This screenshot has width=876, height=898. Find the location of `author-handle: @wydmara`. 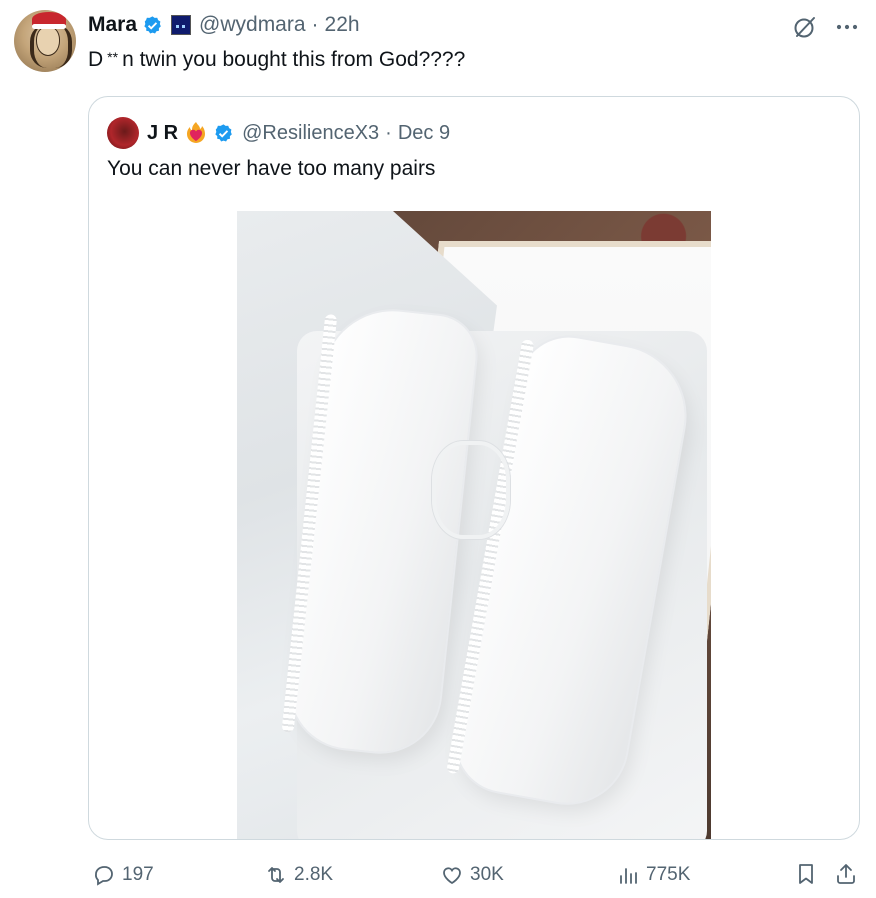

author-handle: @wydmara is located at coordinates (252, 25).